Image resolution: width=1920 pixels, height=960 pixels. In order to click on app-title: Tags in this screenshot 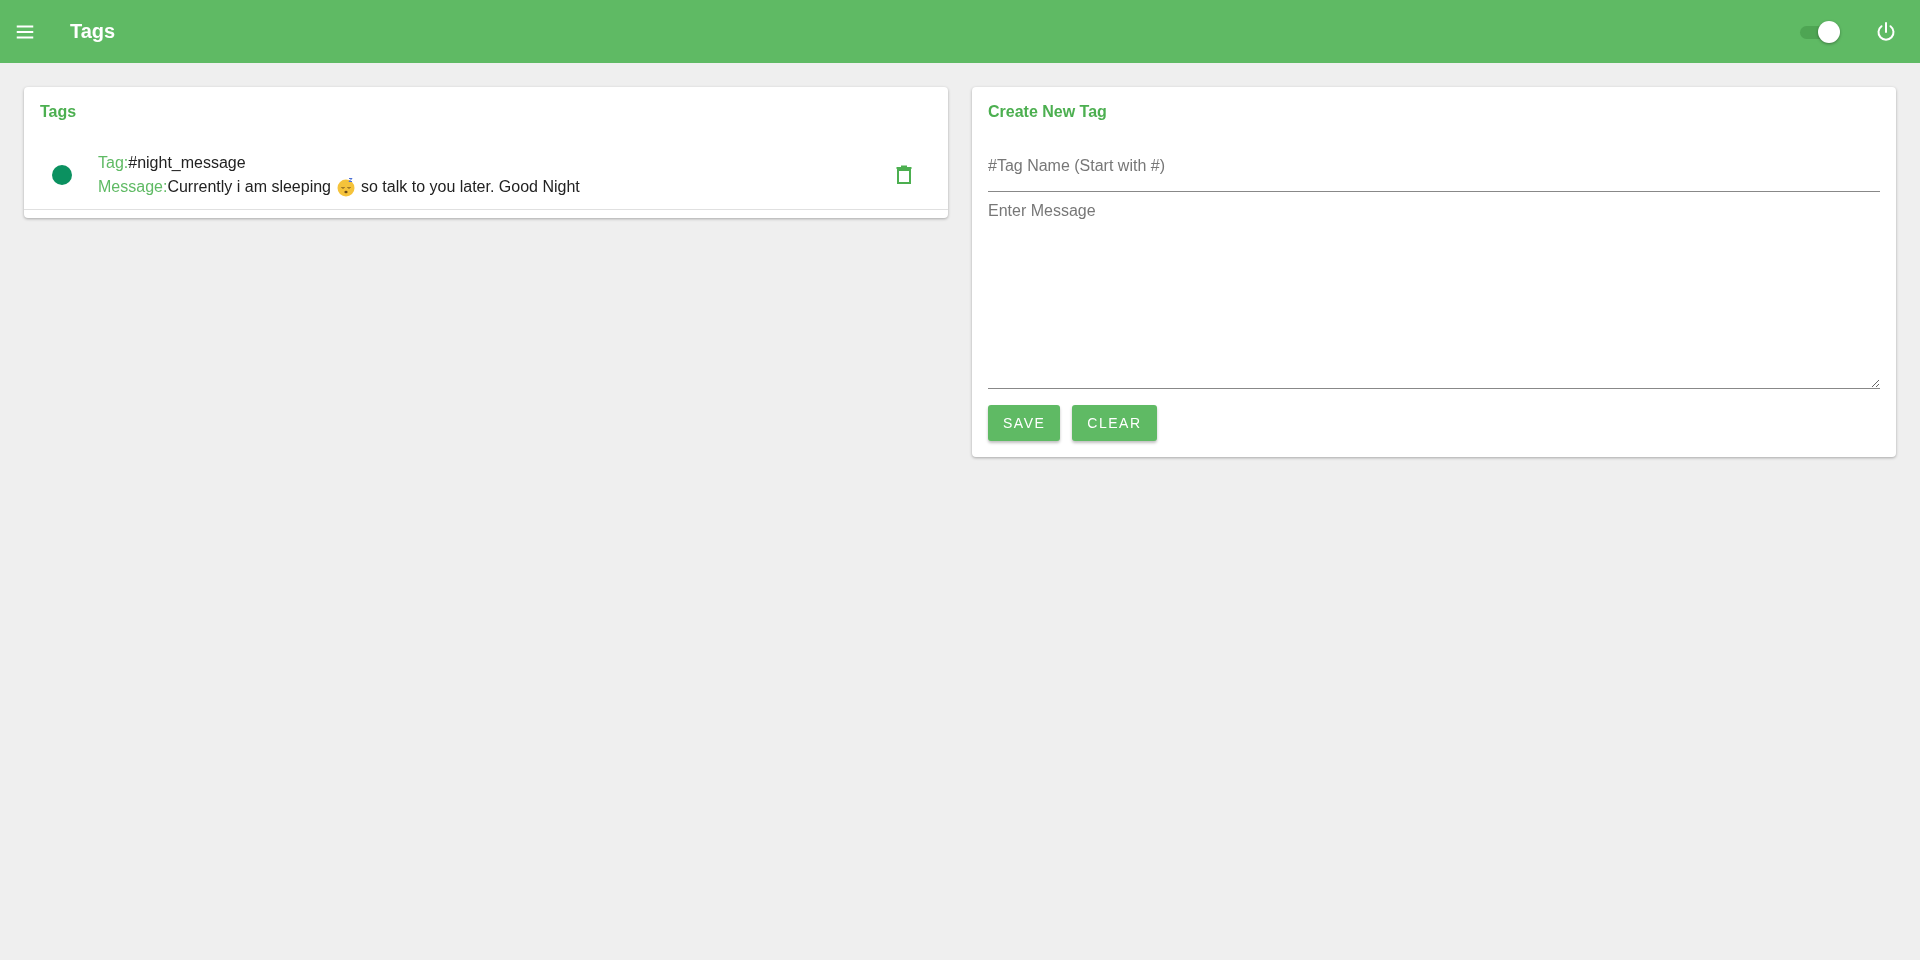, I will do `click(93, 31)`.